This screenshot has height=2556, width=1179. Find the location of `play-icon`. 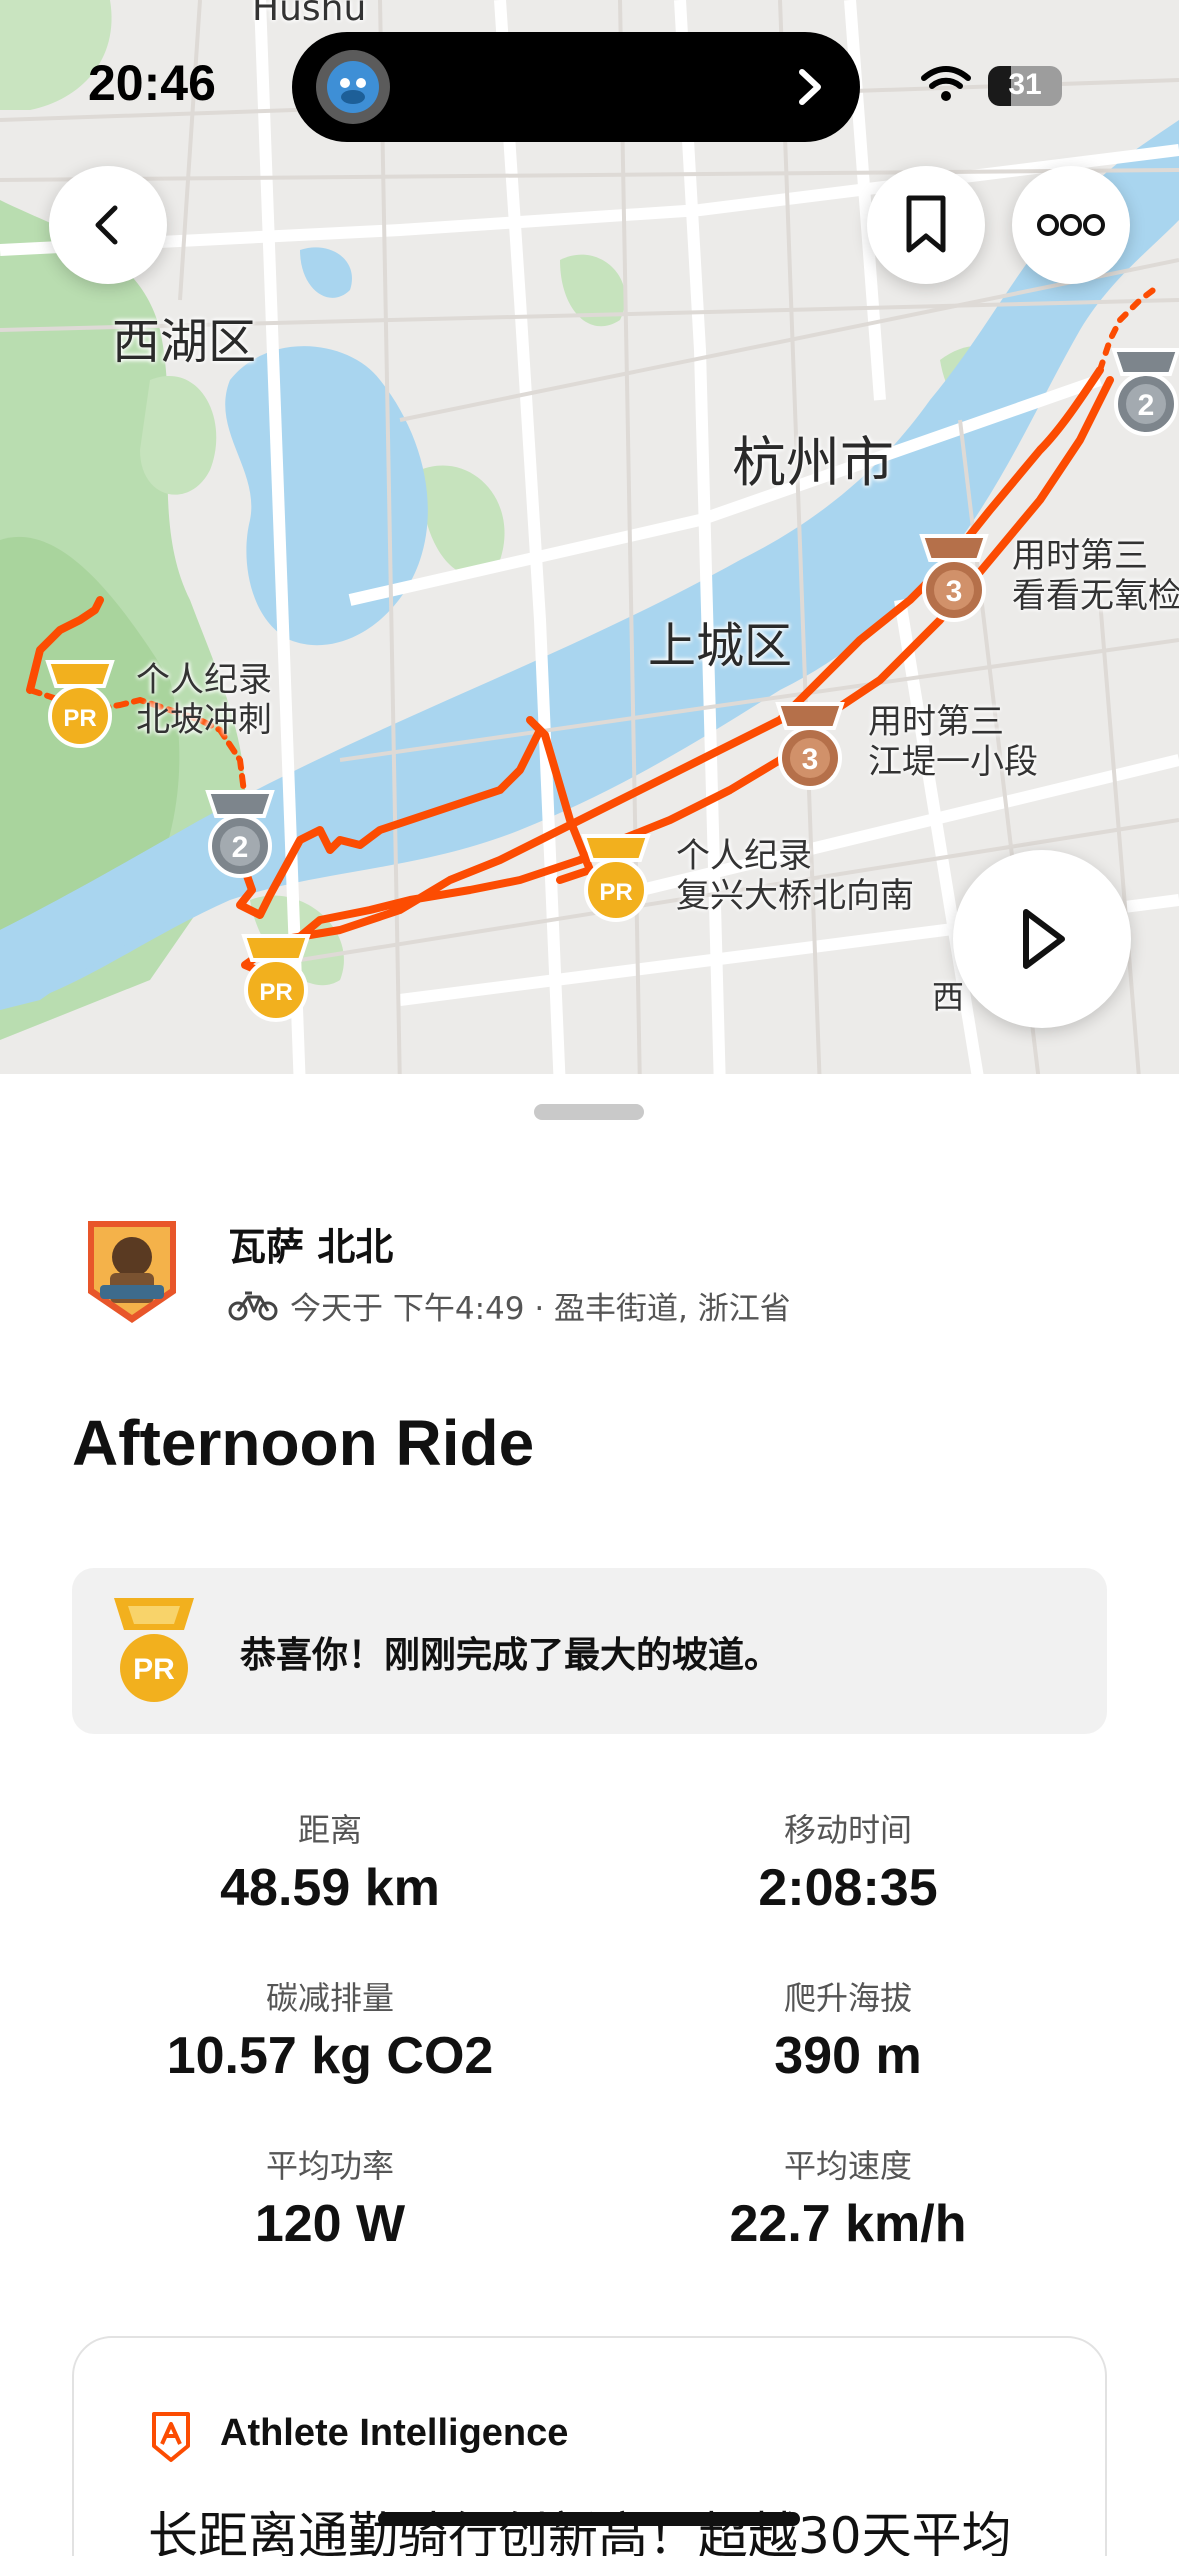

play-icon is located at coordinates (1044, 939).